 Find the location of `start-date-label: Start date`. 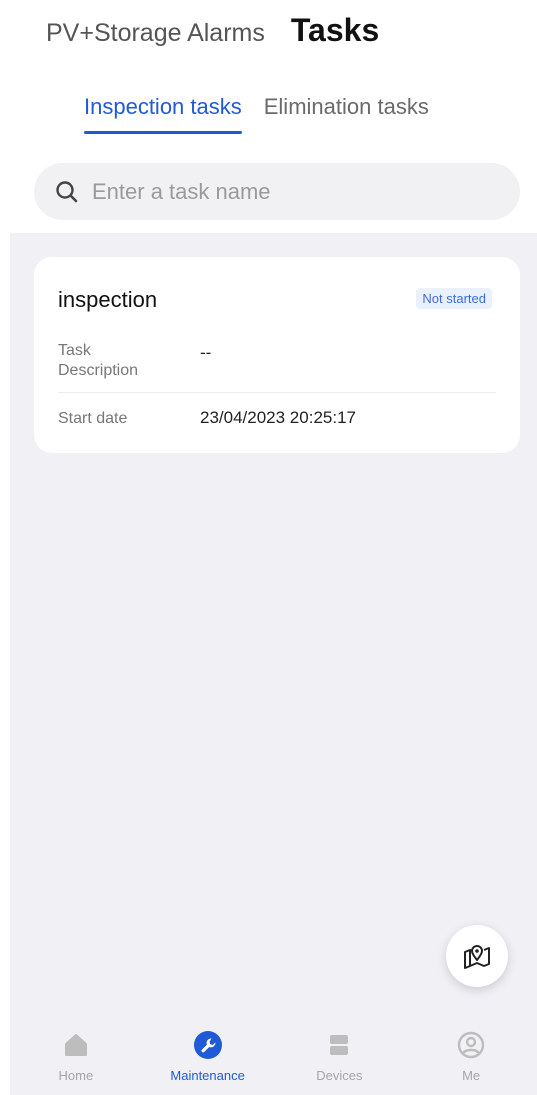

start-date-label: Start date is located at coordinates (93, 418).